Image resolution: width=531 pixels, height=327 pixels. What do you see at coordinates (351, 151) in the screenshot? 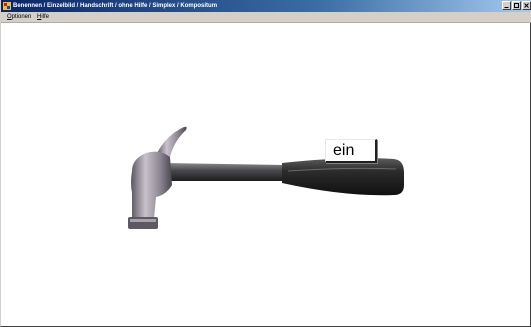
I see `word-button-ein: ein` at bounding box center [351, 151].